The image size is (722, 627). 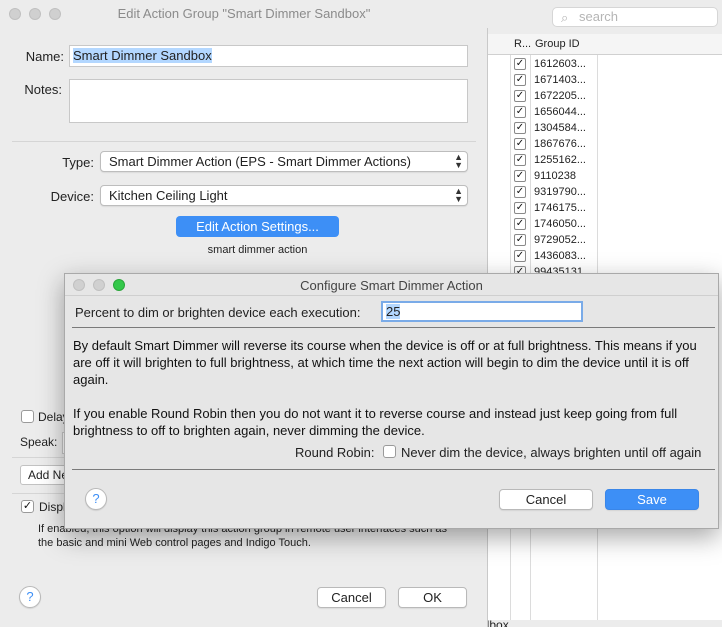 What do you see at coordinates (72, 196) in the screenshot?
I see `device-label: Device:` at bounding box center [72, 196].